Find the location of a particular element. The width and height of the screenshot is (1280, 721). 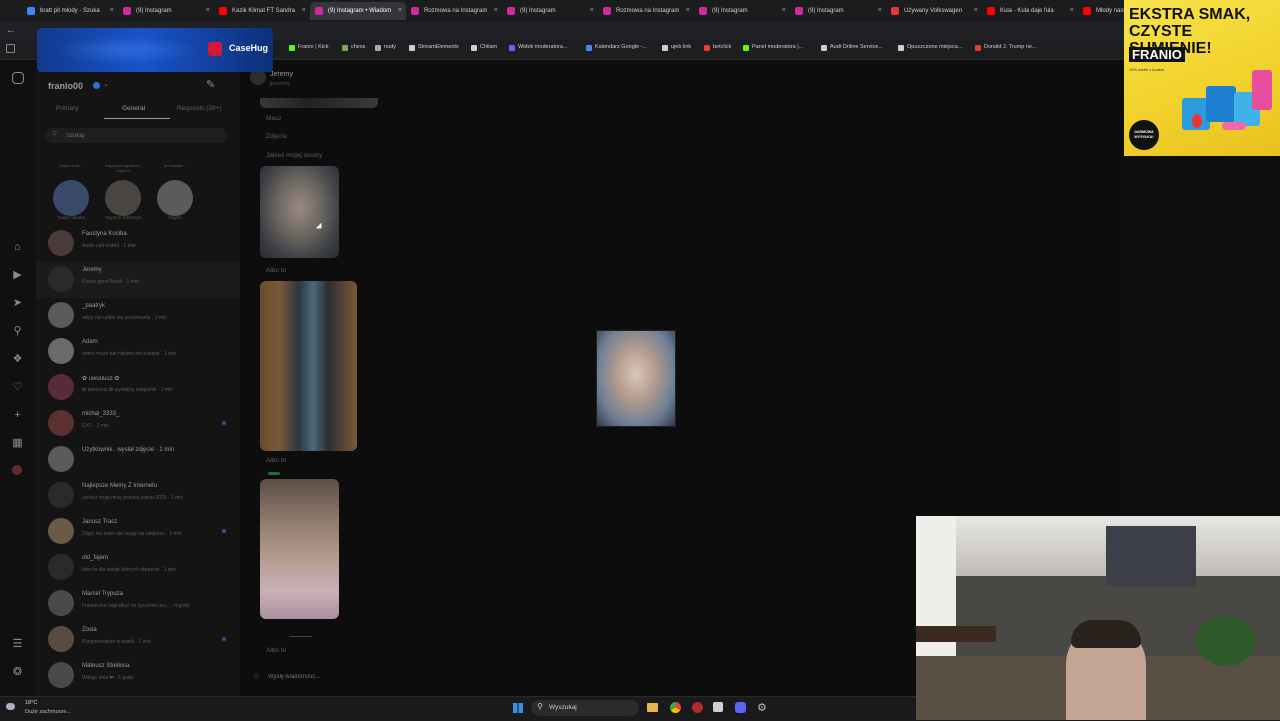

browser-tab: Kula - Kula daje fula × is located at coordinates (1030, 11).